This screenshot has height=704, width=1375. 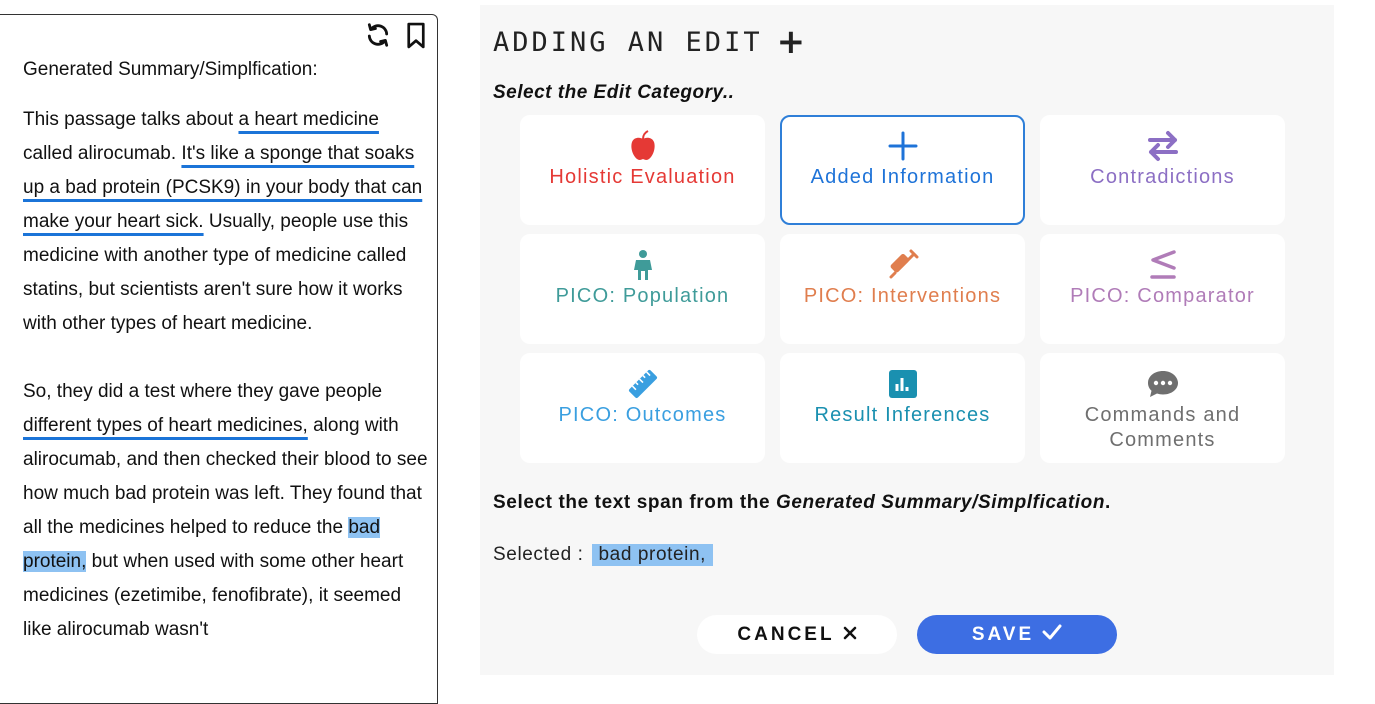 What do you see at coordinates (1162, 427) in the screenshot?
I see `category-label: Commands and Comments` at bounding box center [1162, 427].